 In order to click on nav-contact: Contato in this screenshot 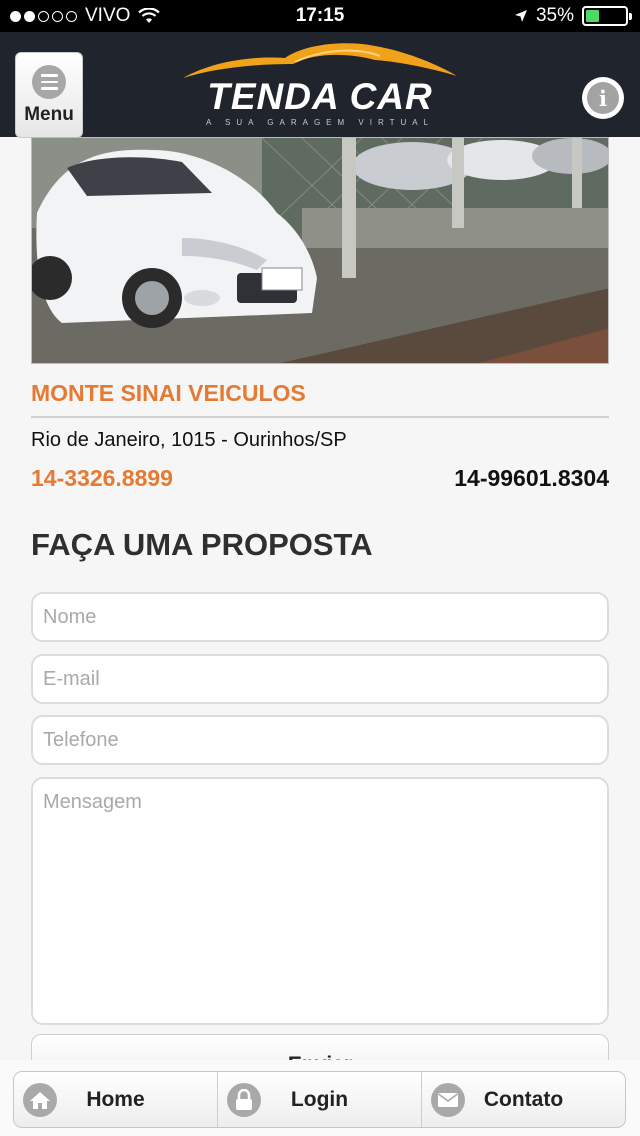, I will do `click(523, 1099)`.